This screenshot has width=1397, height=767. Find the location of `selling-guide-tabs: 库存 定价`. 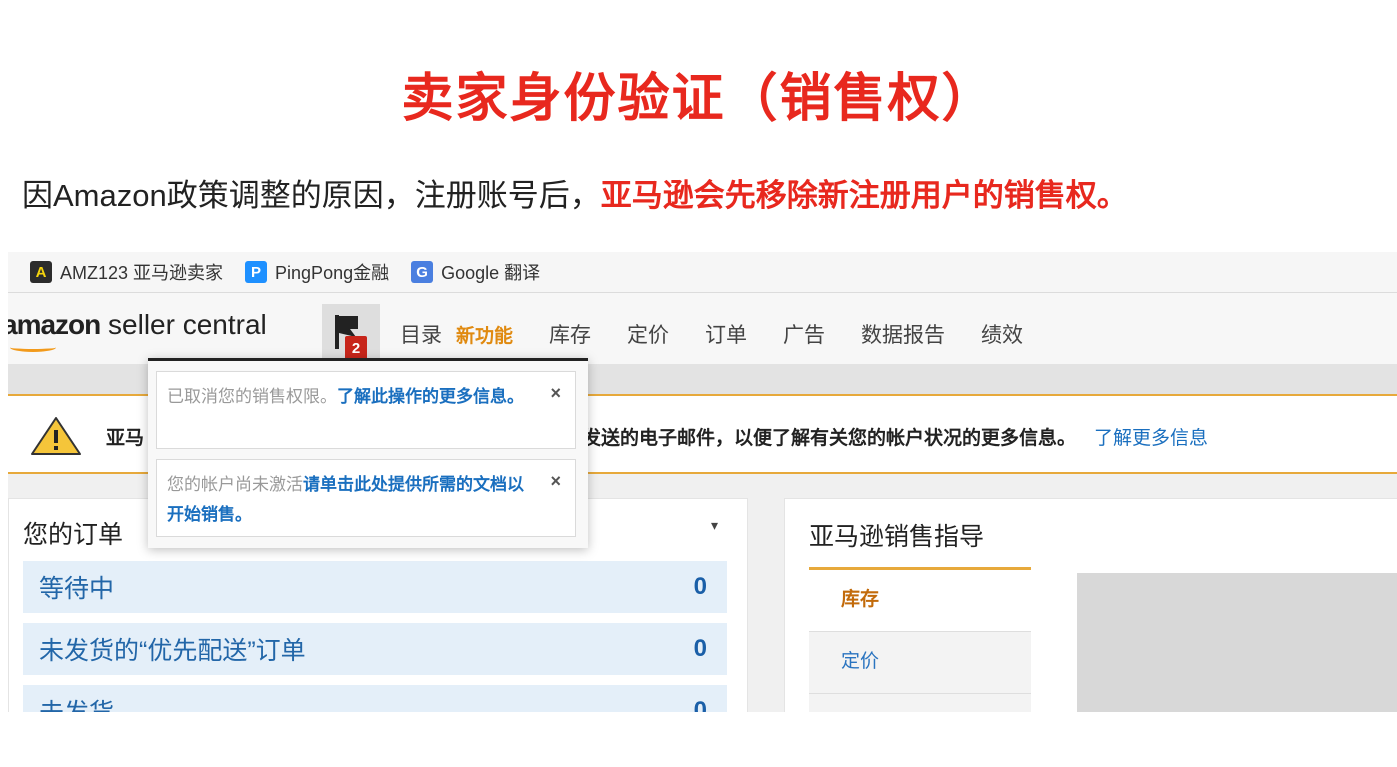

selling-guide-tabs: 库存 定价 is located at coordinates (920, 639).